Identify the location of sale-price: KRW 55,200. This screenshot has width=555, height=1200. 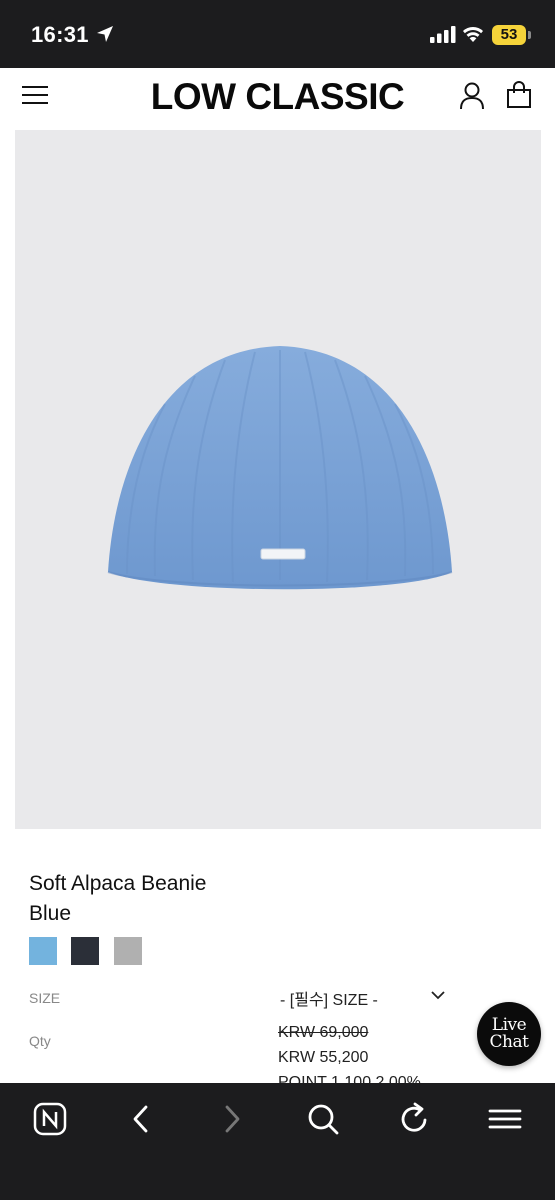
(323, 1057).